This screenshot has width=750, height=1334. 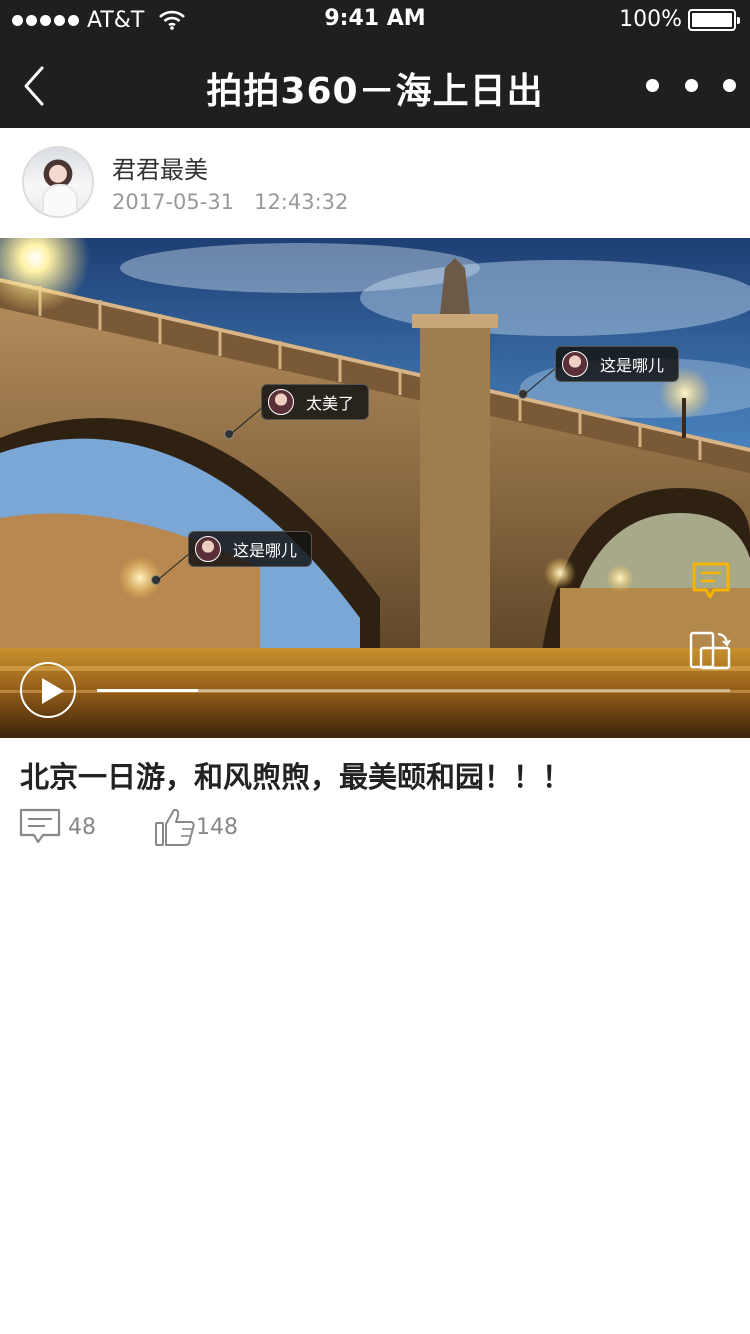 What do you see at coordinates (175, 827) in the screenshot?
I see `thumbs-up-icon` at bounding box center [175, 827].